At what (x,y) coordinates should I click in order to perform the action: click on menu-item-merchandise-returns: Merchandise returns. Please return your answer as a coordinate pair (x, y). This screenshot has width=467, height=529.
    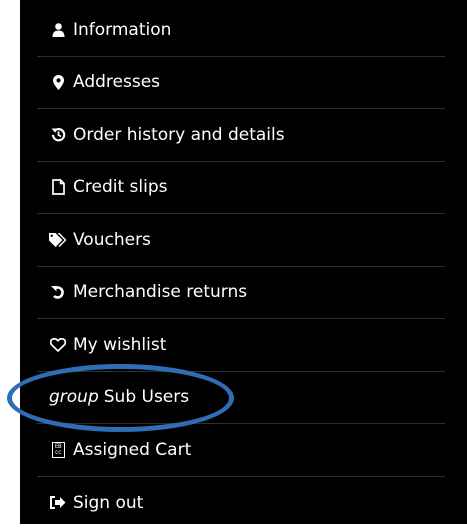
    Looking at the image, I should click on (241, 293).